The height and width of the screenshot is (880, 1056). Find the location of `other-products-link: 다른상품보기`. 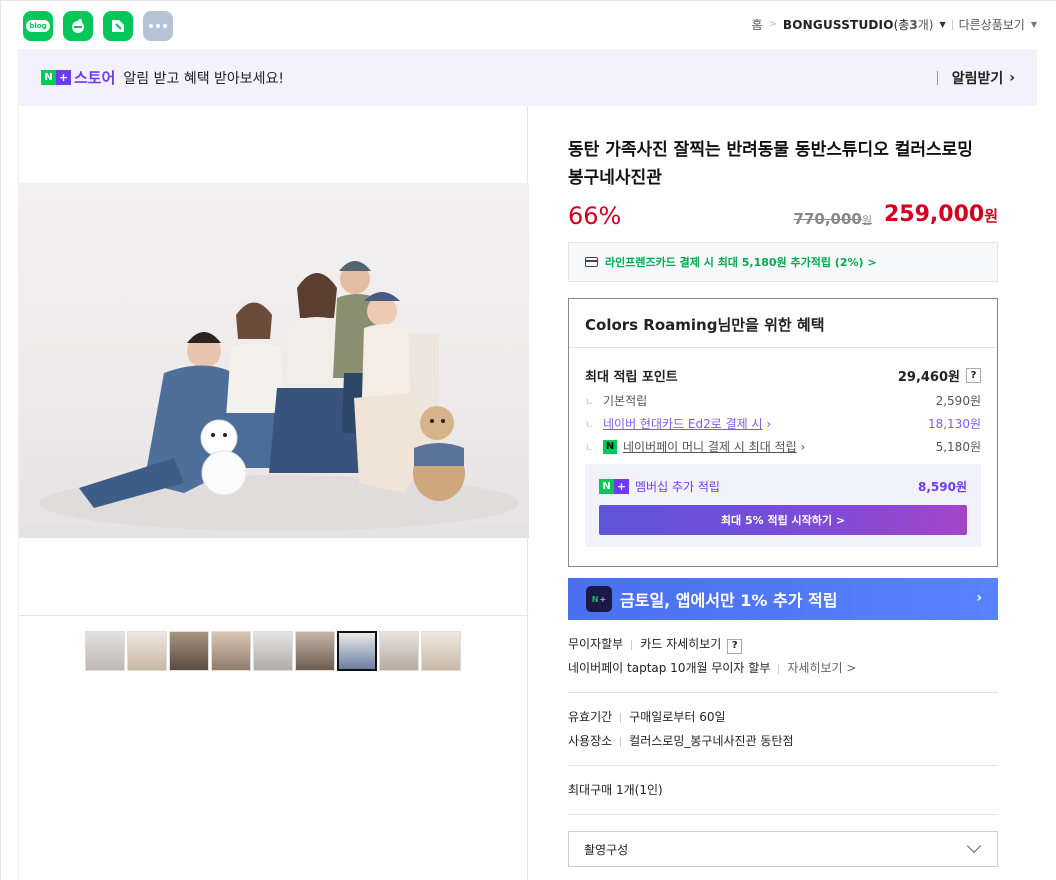

other-products-link: 다른상품보기 is located at coordinates (992, 24).